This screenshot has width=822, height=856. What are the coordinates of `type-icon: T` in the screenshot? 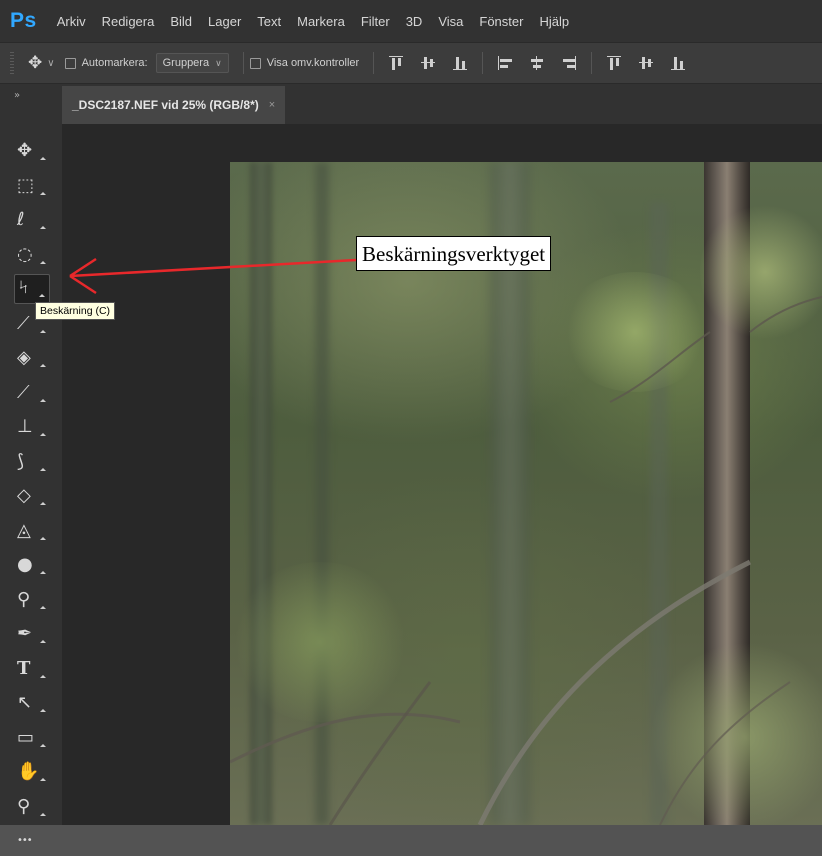 It's located at (24, 668).